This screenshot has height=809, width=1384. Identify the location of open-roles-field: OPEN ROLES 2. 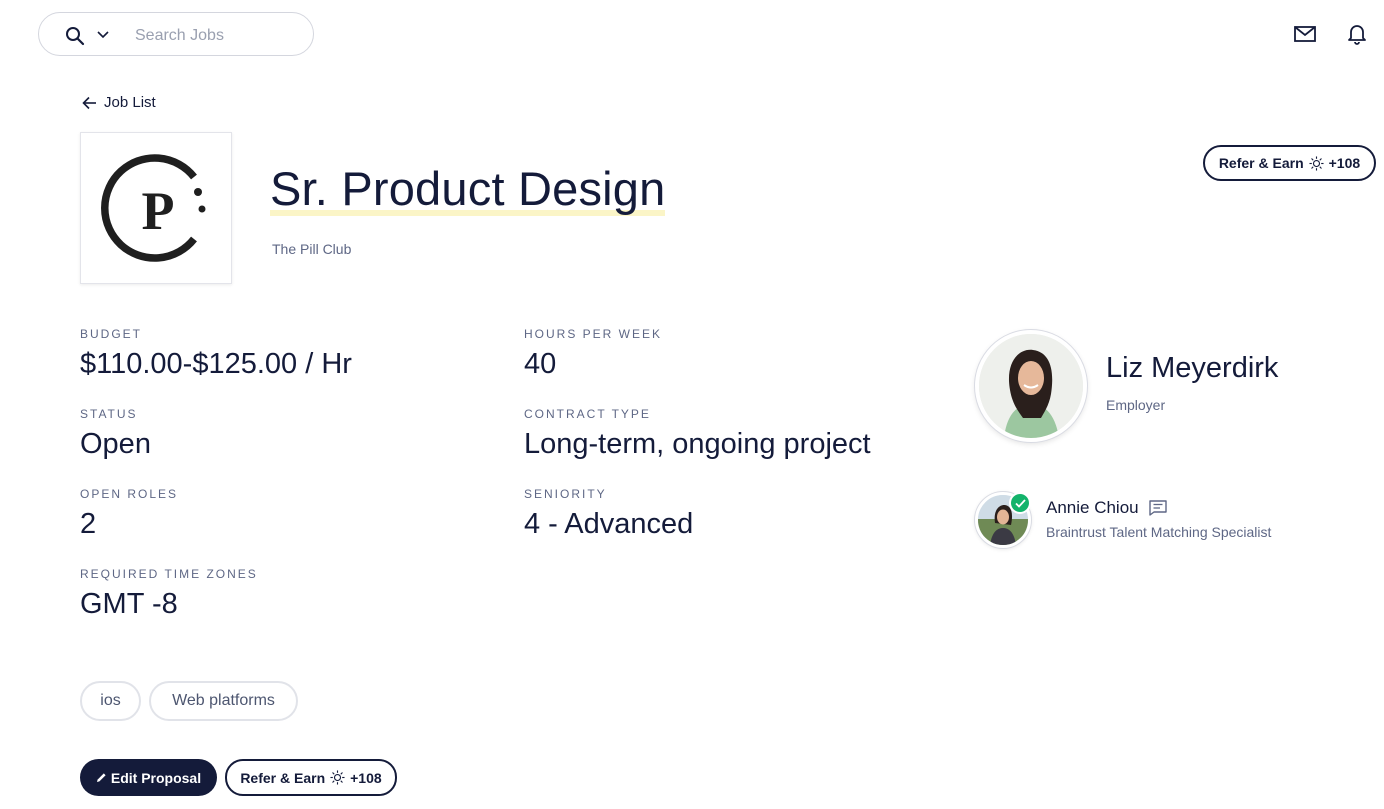
(129, 514).